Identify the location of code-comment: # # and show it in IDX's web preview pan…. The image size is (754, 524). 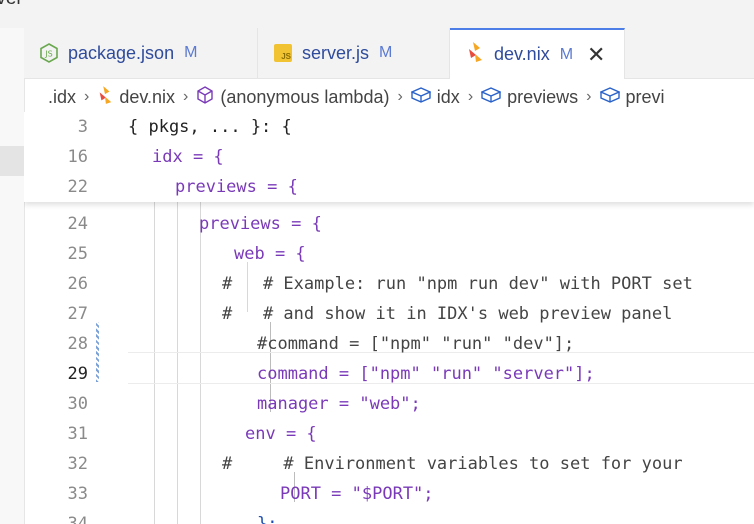
(447, 314).